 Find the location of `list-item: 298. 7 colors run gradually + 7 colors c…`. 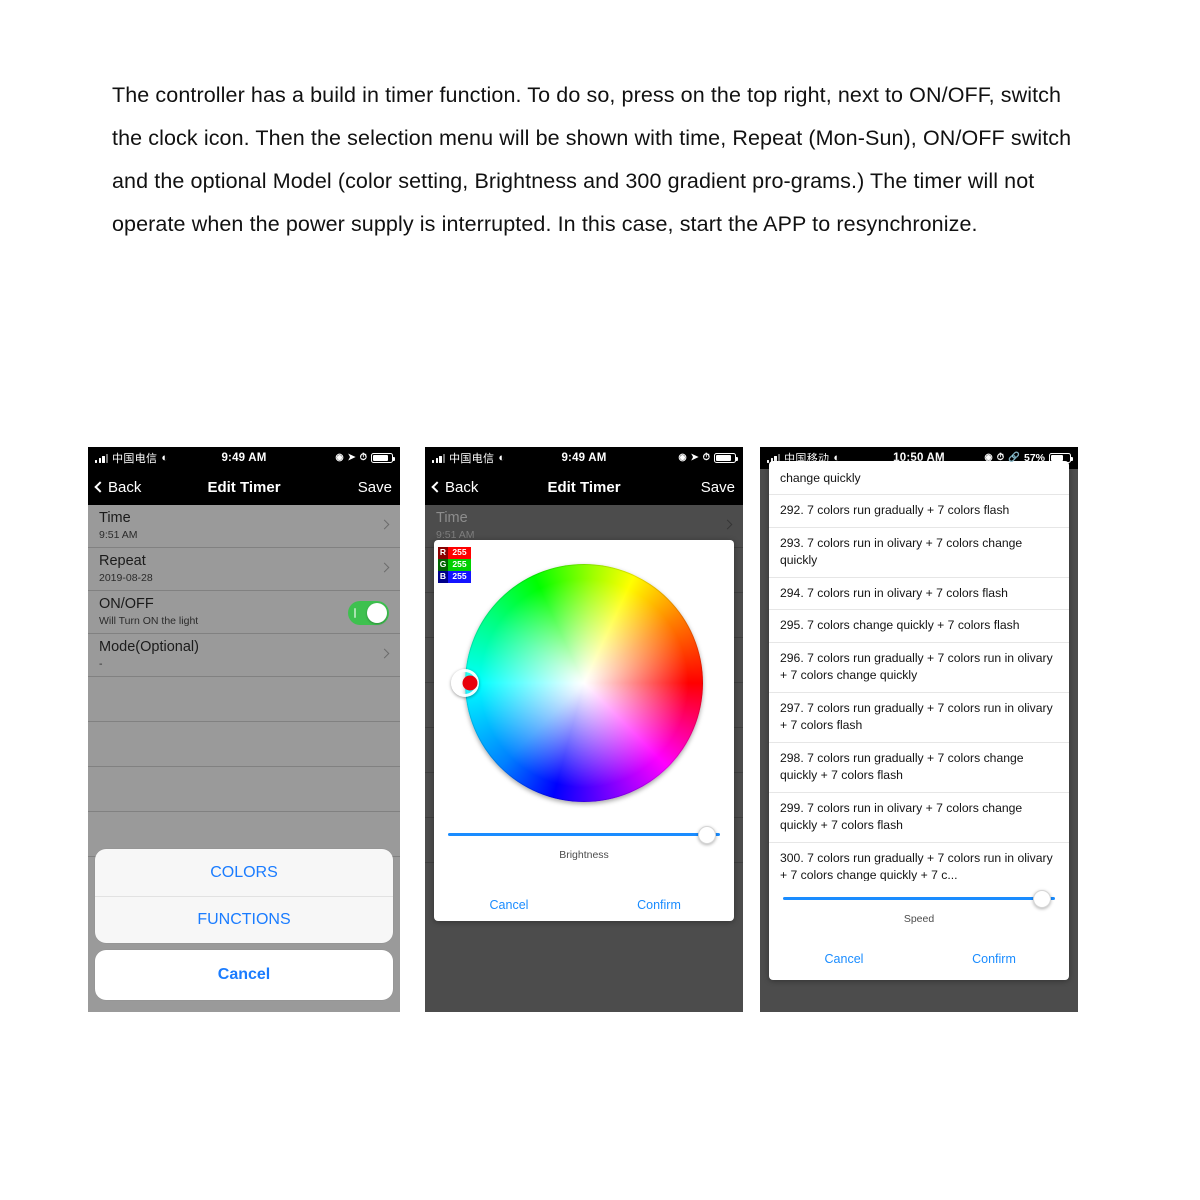

list-item: 298. 7 colors run gradually + 7 colors c… is located at coordinates (919, 768).